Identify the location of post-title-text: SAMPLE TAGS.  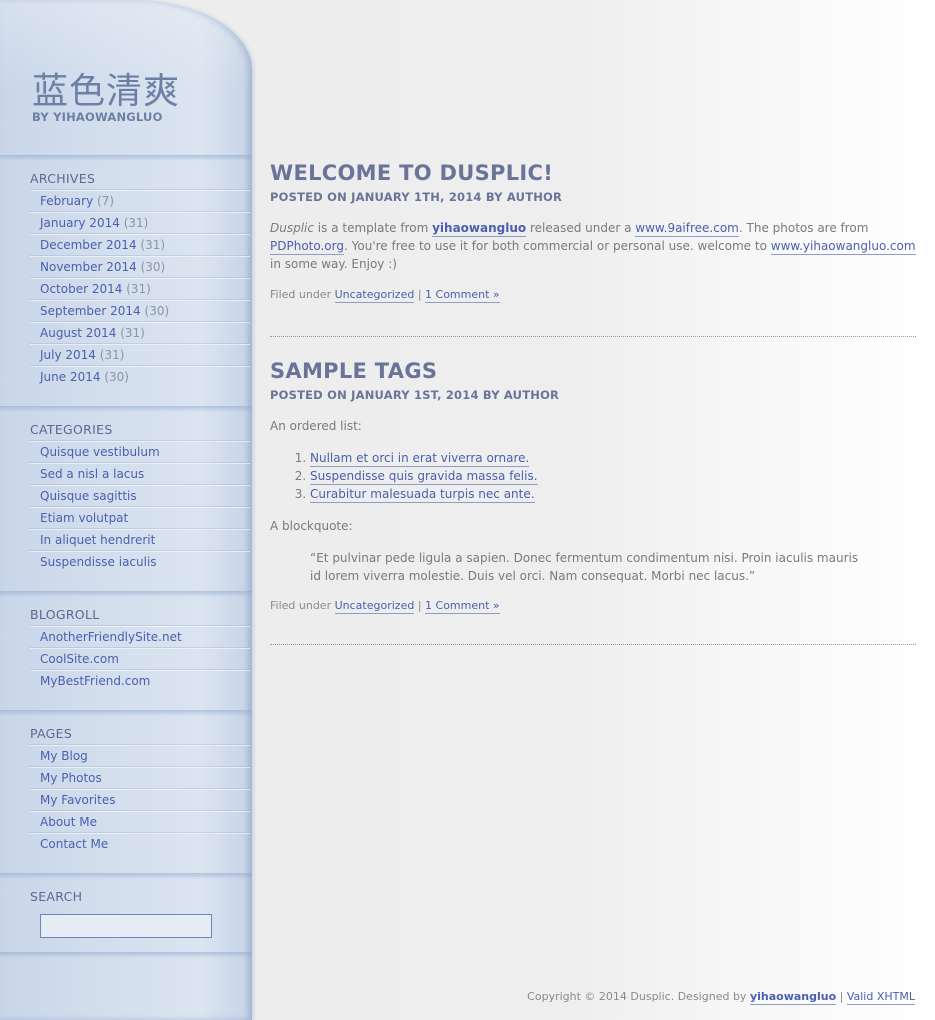
(353, 371).